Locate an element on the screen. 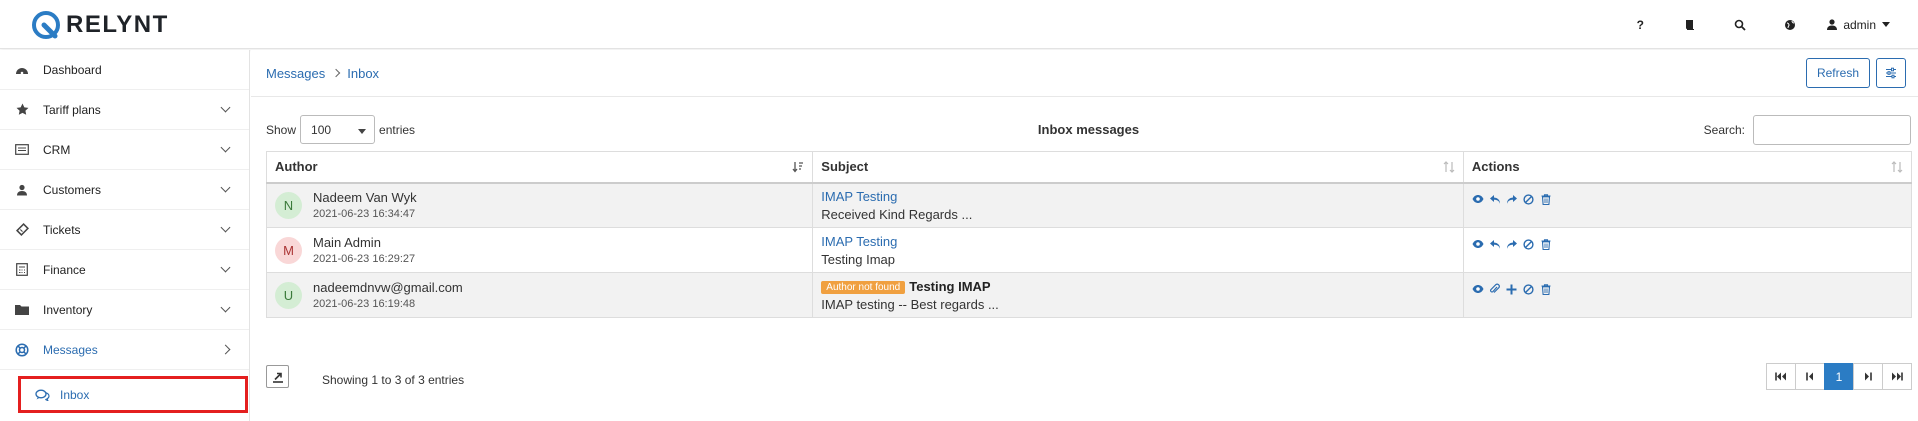  first-page-button is located at coordinates (1781, 376).